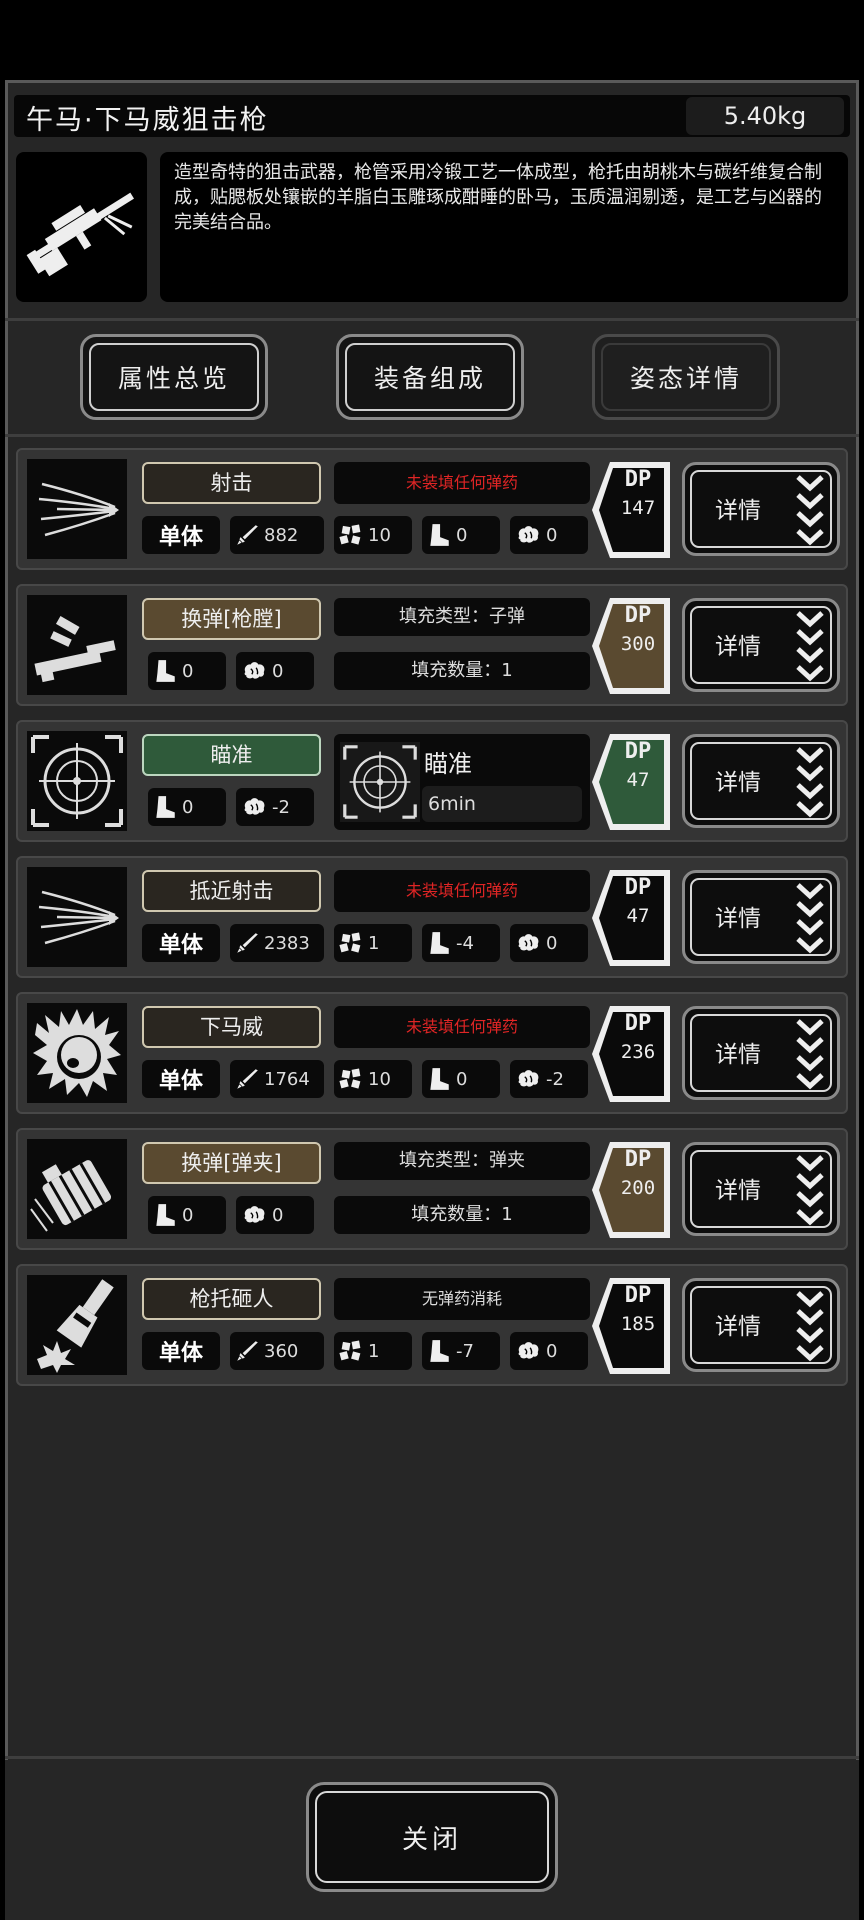 The image size is (864, 1920). I want to click on tab-attribute-overview: 属性总览, so click(174, 377).